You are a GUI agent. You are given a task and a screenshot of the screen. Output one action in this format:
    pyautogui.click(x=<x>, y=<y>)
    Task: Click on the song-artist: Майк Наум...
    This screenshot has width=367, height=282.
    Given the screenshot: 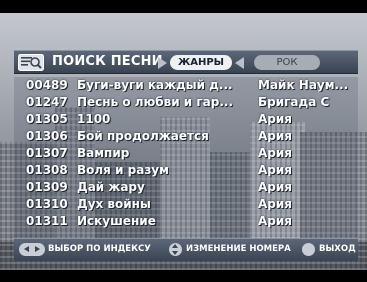 What is the action you would take?
    pyautogui.click(x=303, y=85)
    